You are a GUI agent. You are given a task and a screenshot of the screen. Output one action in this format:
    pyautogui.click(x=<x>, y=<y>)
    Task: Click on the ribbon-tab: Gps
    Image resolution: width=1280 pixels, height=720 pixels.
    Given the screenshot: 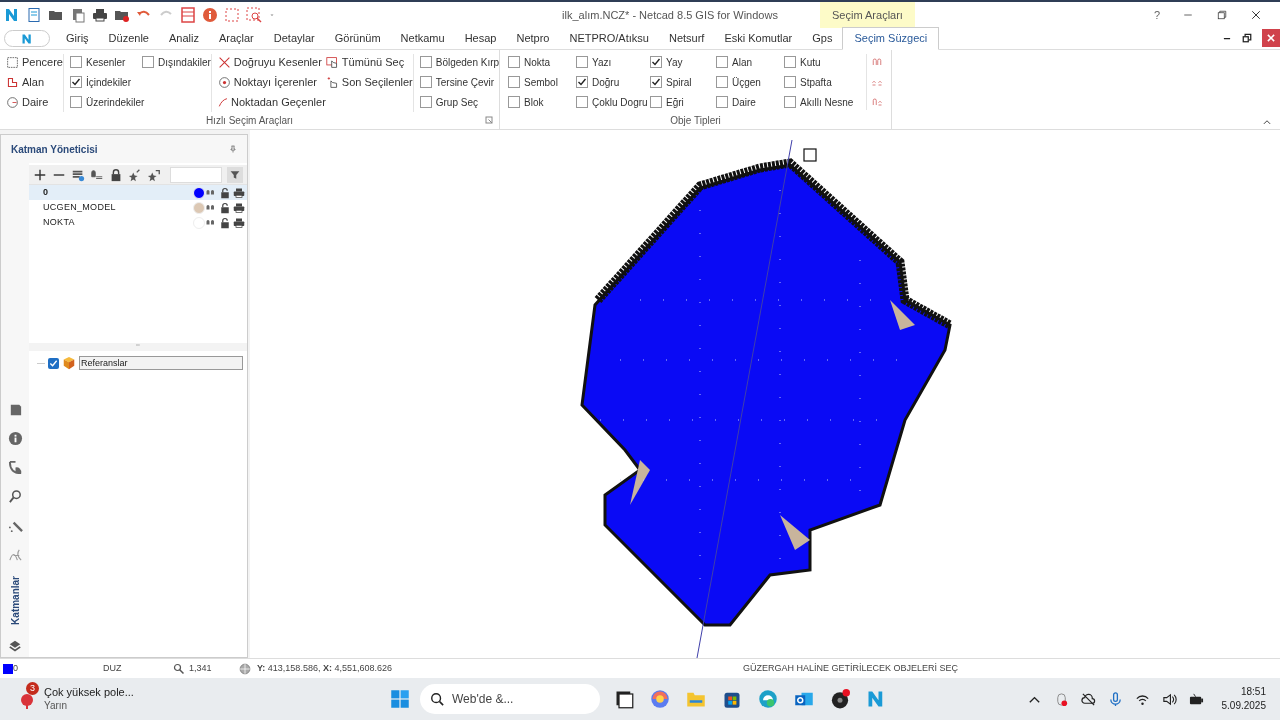 What is the action you would take?
    pyautogui.click(x=822, y=38)
    